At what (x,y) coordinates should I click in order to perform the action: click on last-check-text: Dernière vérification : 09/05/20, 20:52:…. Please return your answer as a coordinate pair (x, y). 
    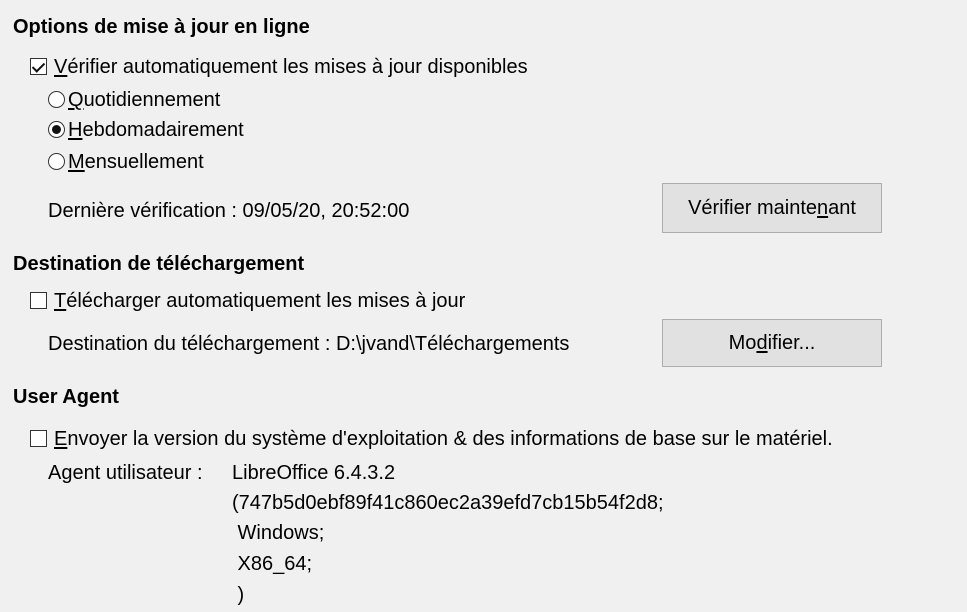
    Looking at the image, I should click on (228, 211).